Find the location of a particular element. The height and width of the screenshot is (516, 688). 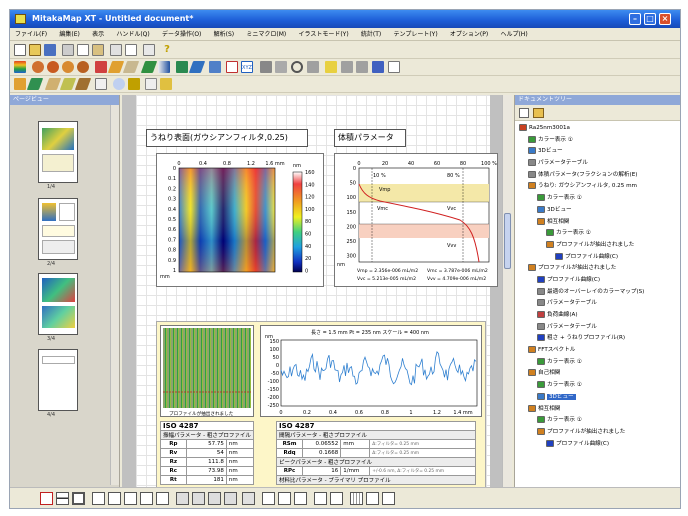

paste-icon is located at coordinates (98, 50).